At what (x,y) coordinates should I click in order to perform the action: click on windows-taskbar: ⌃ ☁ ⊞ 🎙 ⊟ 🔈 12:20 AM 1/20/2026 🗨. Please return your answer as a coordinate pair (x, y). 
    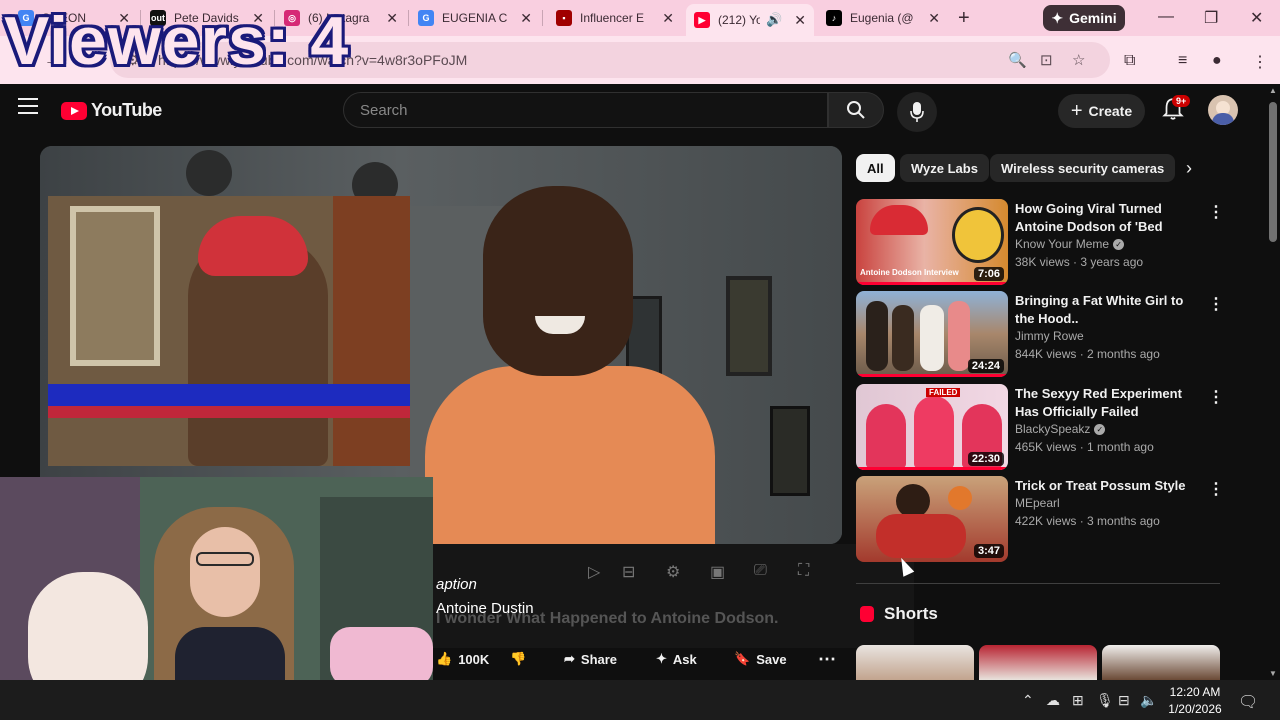
    Looking at the image, I should click on (640, 700).